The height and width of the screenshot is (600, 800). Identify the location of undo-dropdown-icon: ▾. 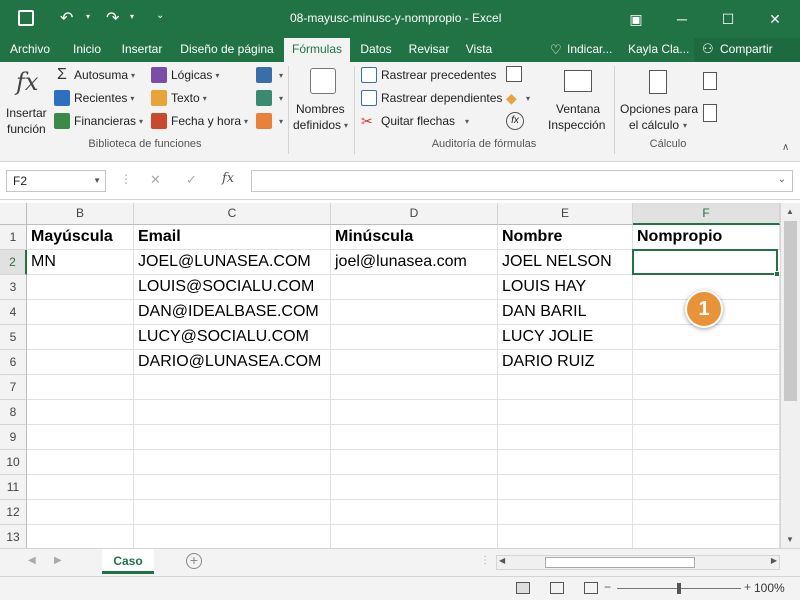
(88, 16).